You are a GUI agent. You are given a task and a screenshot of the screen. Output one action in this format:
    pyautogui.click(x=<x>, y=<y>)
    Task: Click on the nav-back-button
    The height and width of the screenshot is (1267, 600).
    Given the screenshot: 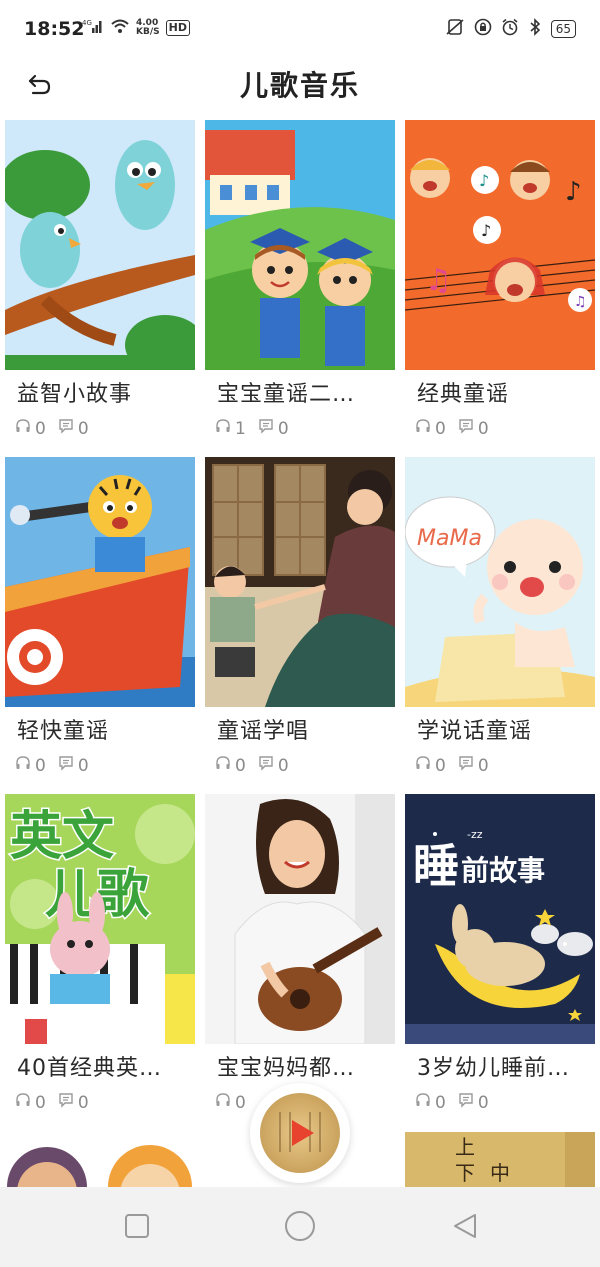 What is the action you would take?
    pyautogui.click(x=465, y=1228)
    